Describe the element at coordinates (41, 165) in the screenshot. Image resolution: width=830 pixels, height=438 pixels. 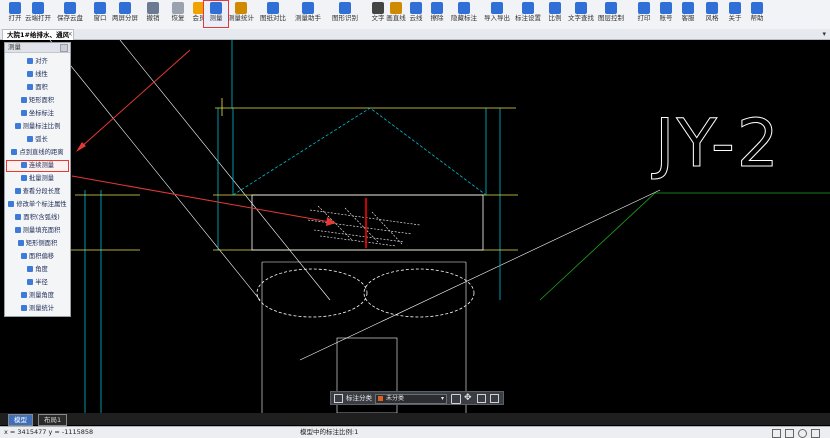
I see `panel-item-label: 连续测量` at that location.